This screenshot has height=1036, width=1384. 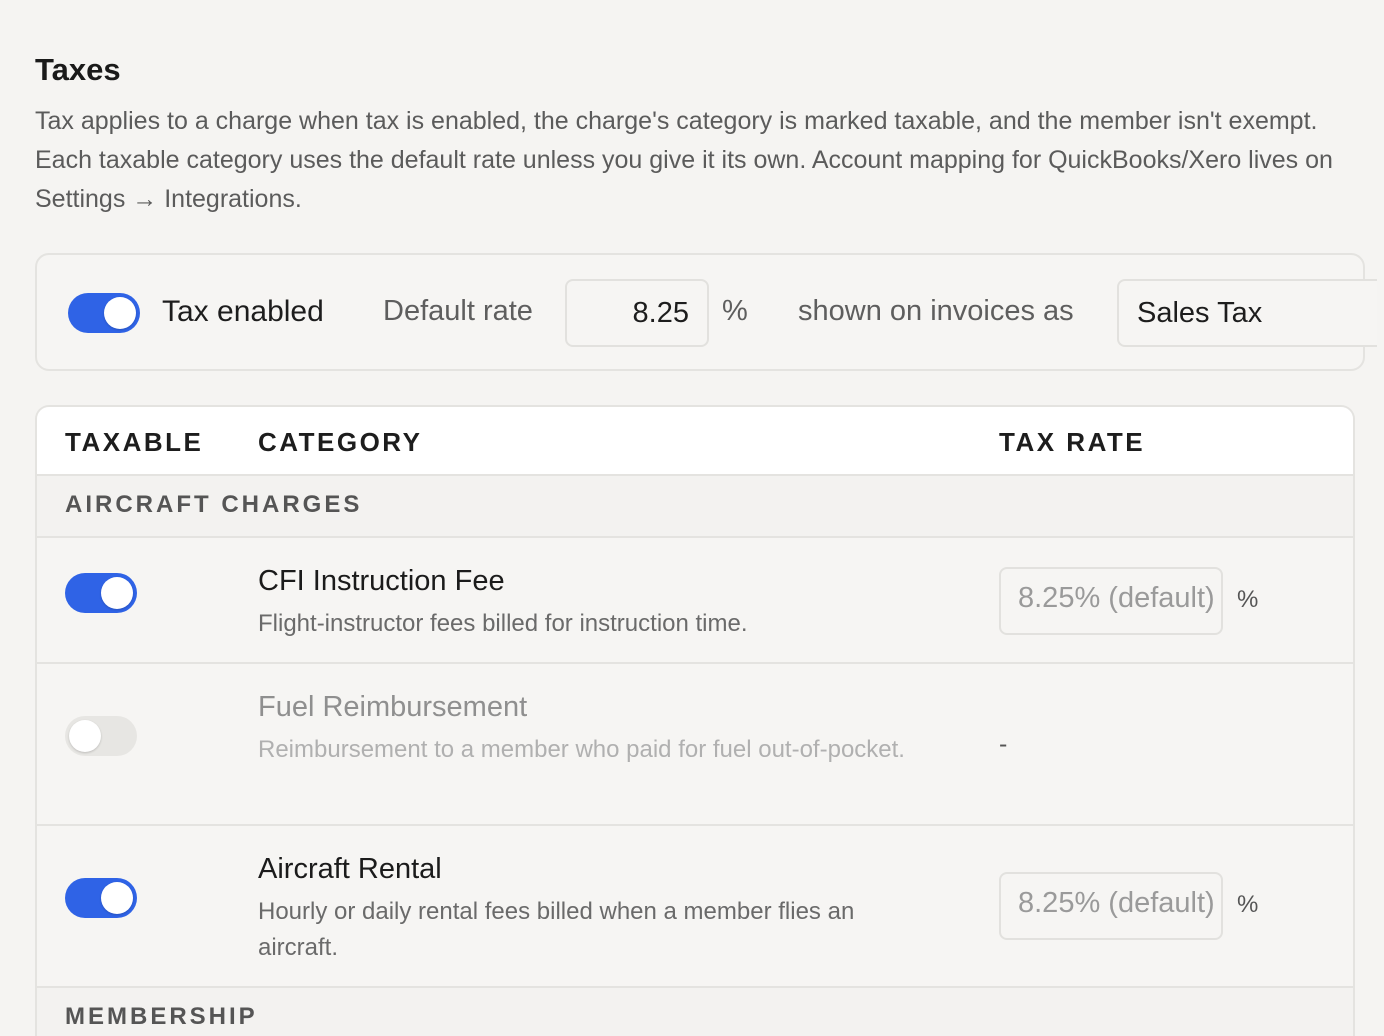 What do you see at coordinates (1003, 744) in the screenshot?
I see `tax-rate-empty: -` at bounding box center [1003, 744].